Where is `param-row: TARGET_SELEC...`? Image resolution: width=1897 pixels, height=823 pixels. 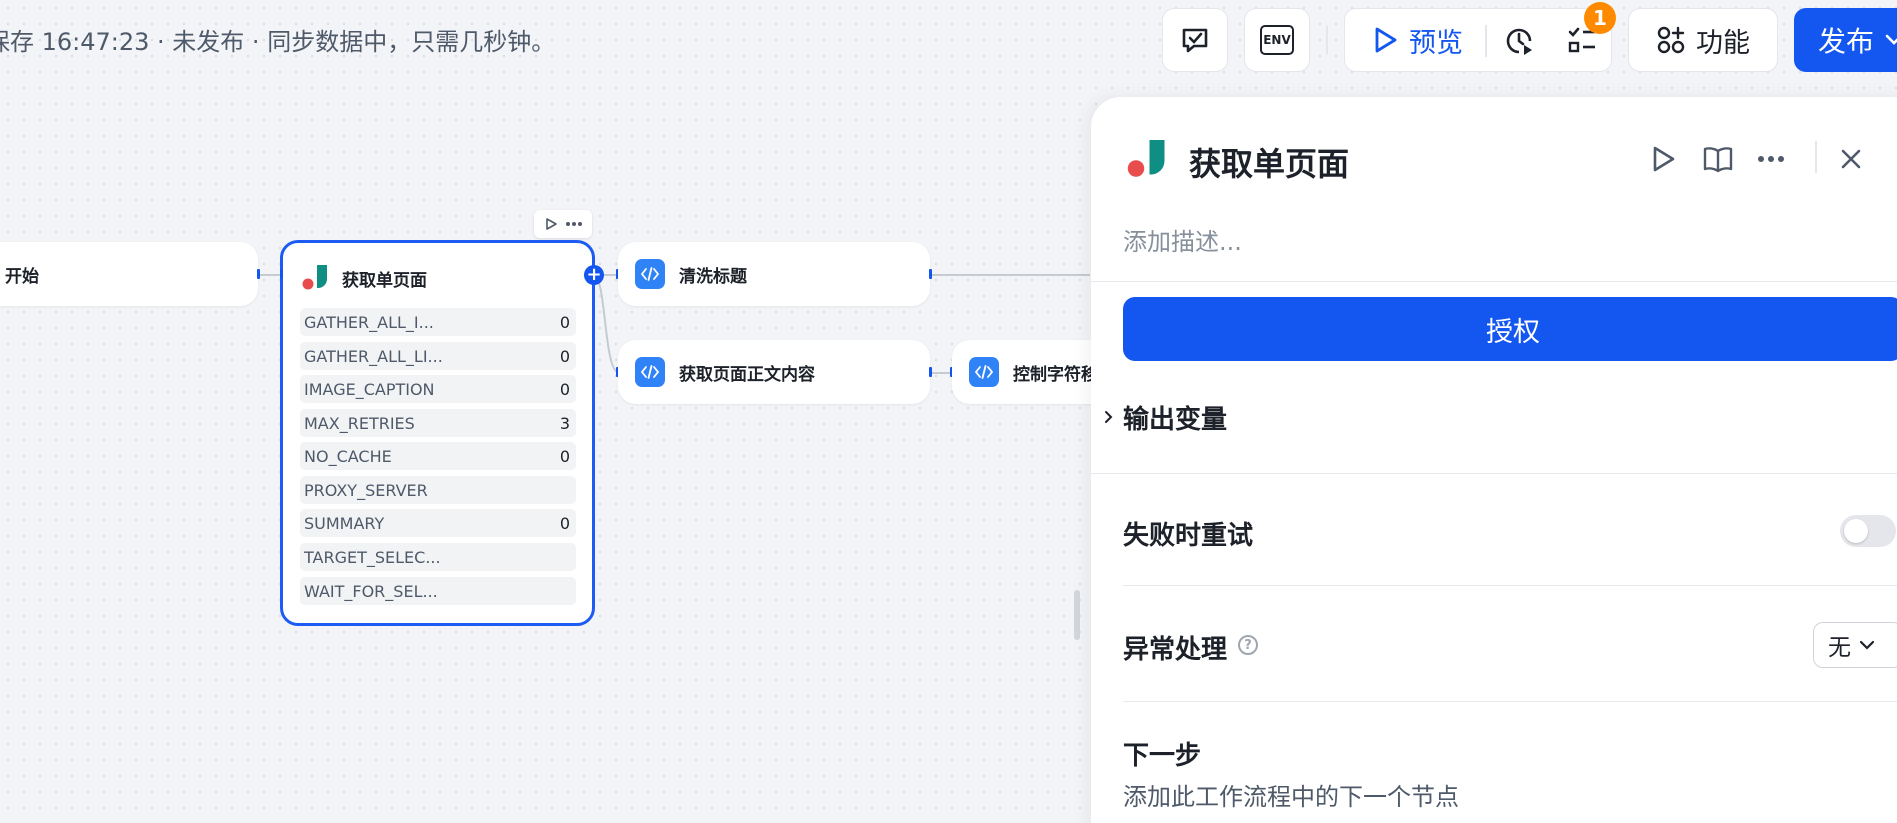
param-row: TARGET_SELEC... is located at coordinates (438, 557).